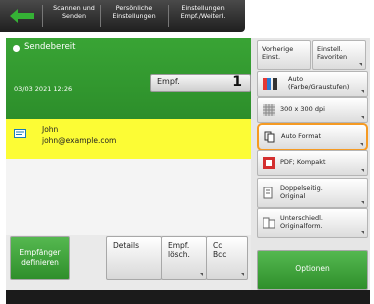 The height and width of the screenshot is (304, 374). What do you see at coordinates (312, 137) in the screenshot?
I see `file-format-button: Auto Format` at bounding box center [312, 137].